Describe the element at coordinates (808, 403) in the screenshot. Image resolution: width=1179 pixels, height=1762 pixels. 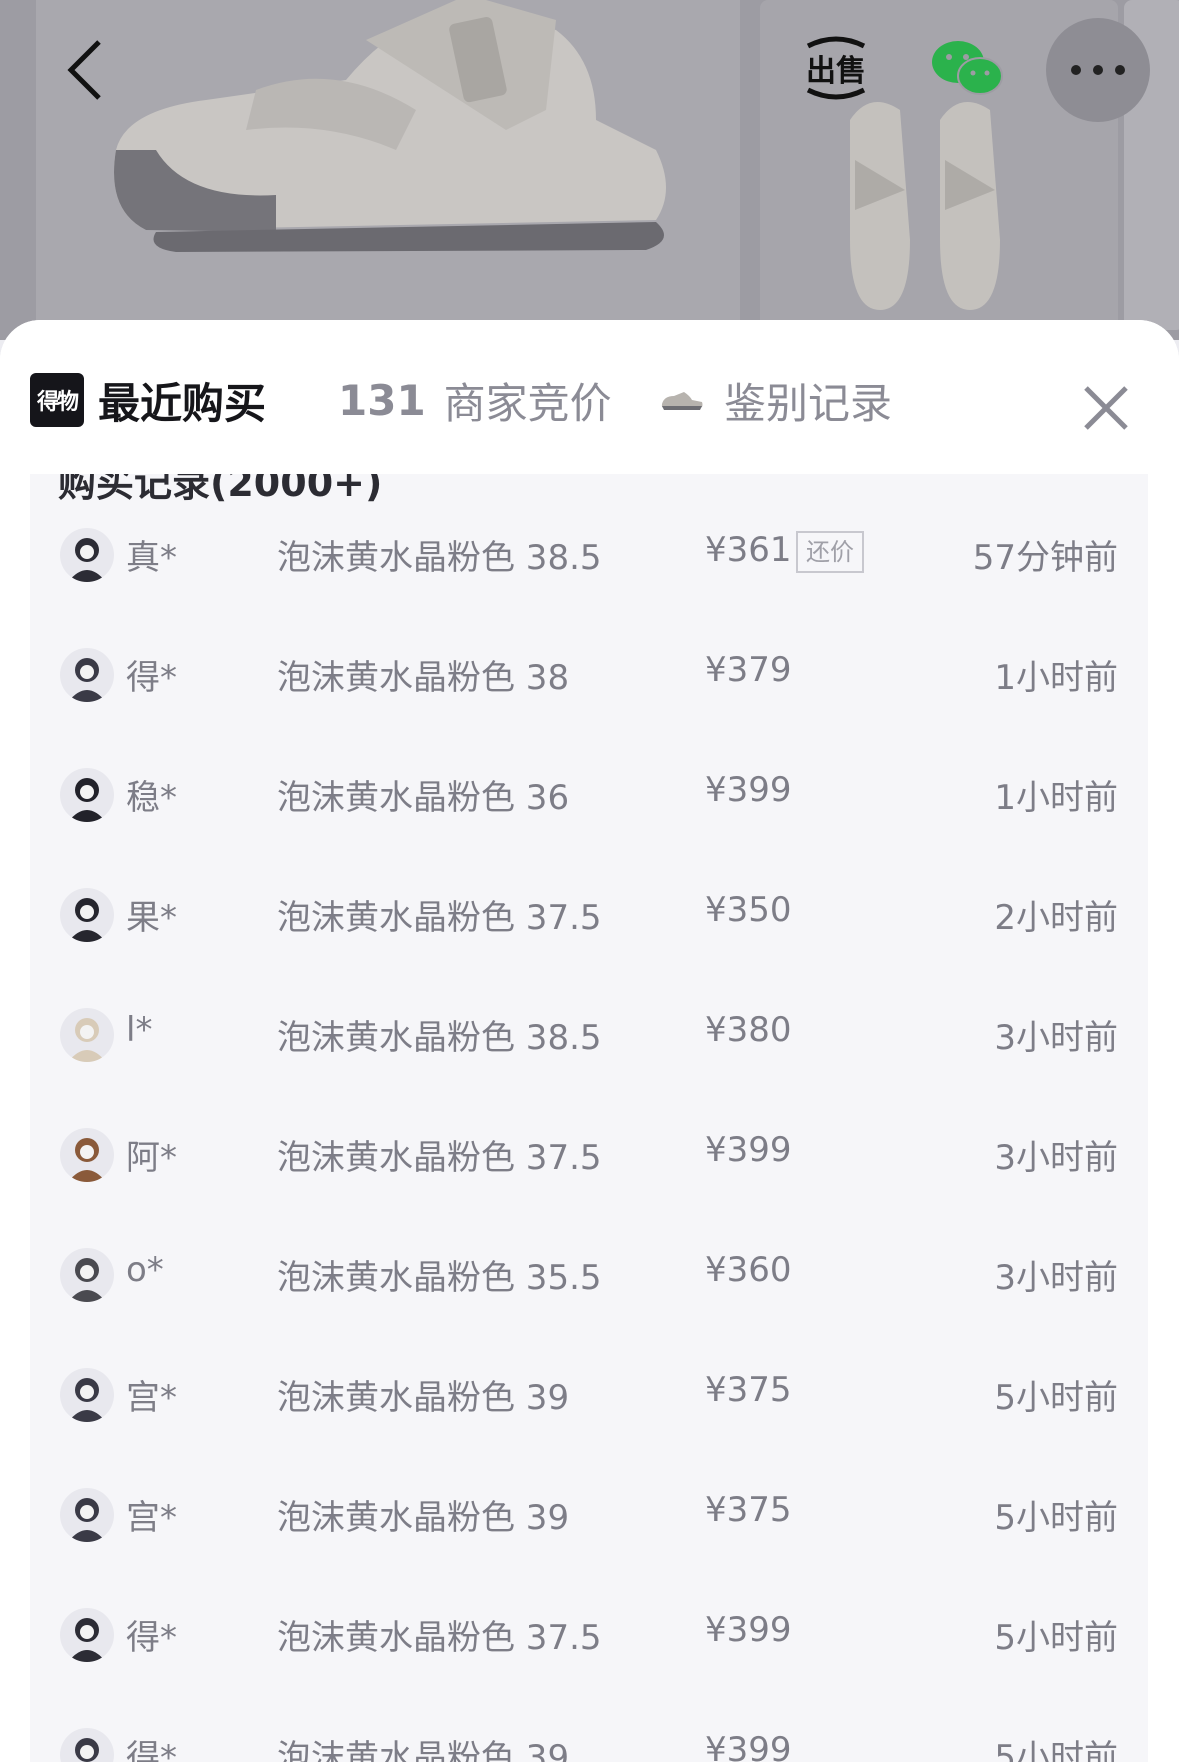
I see `appraise-label: 鉴别记录` at that location.